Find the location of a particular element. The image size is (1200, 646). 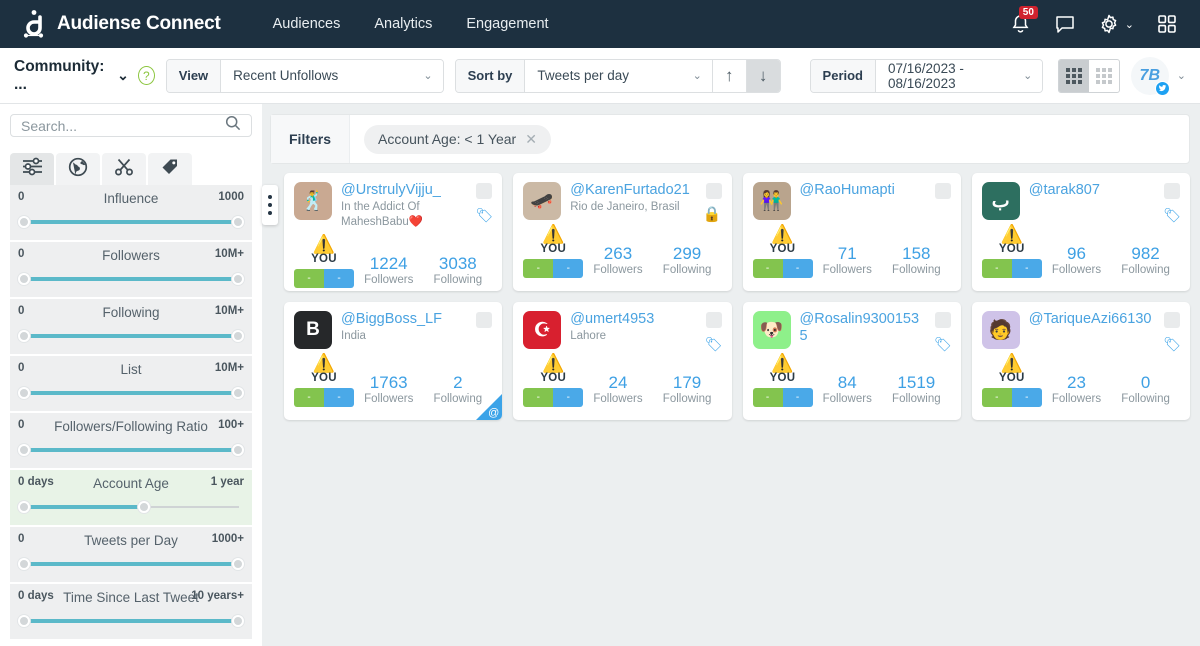

search-box is located at coordinates (131, 125).